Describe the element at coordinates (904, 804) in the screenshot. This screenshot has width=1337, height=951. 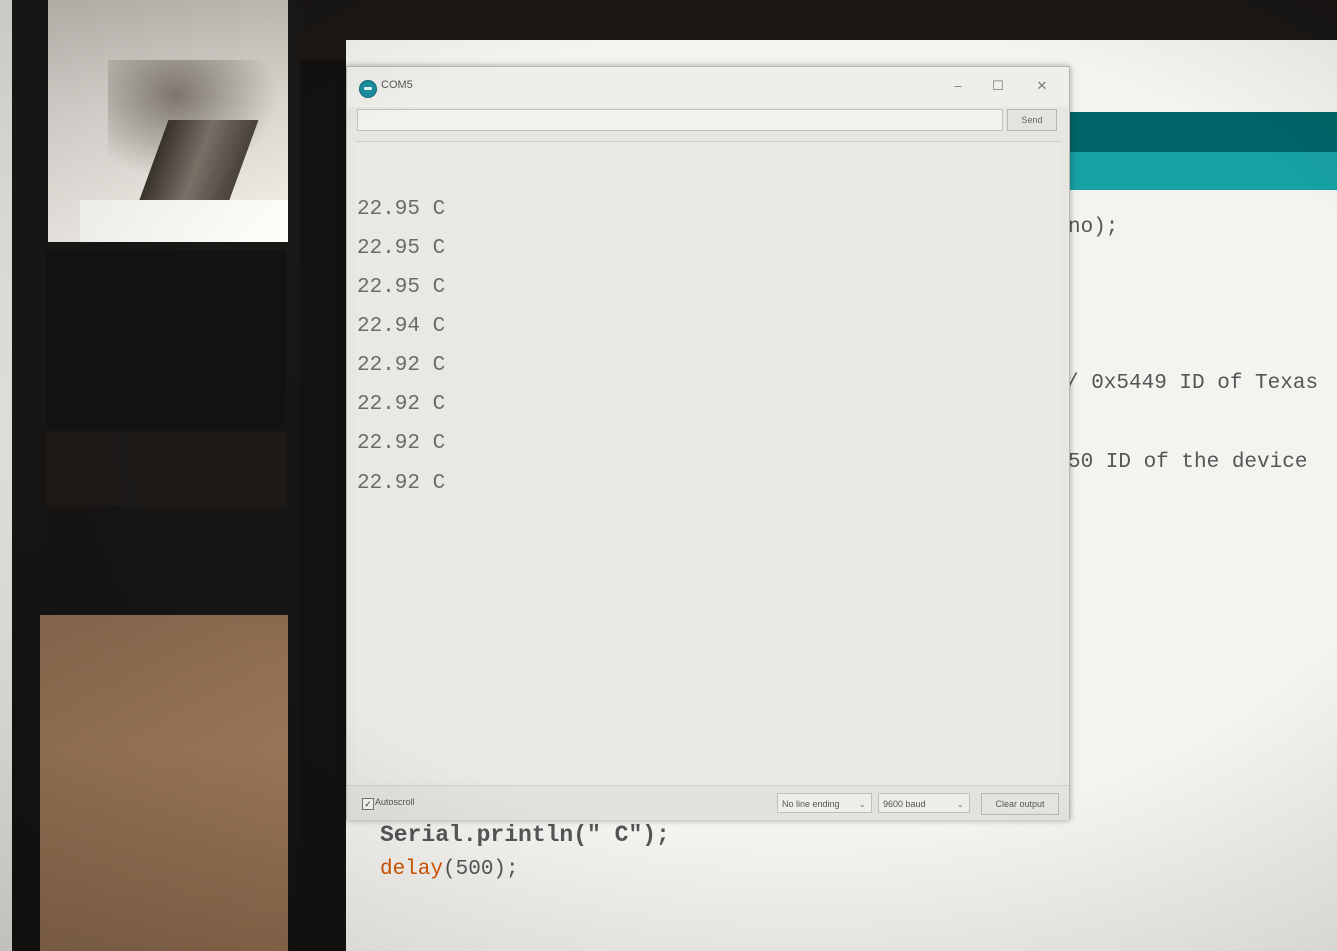
I see `baud-rate-value: 9600 baud` at that location.